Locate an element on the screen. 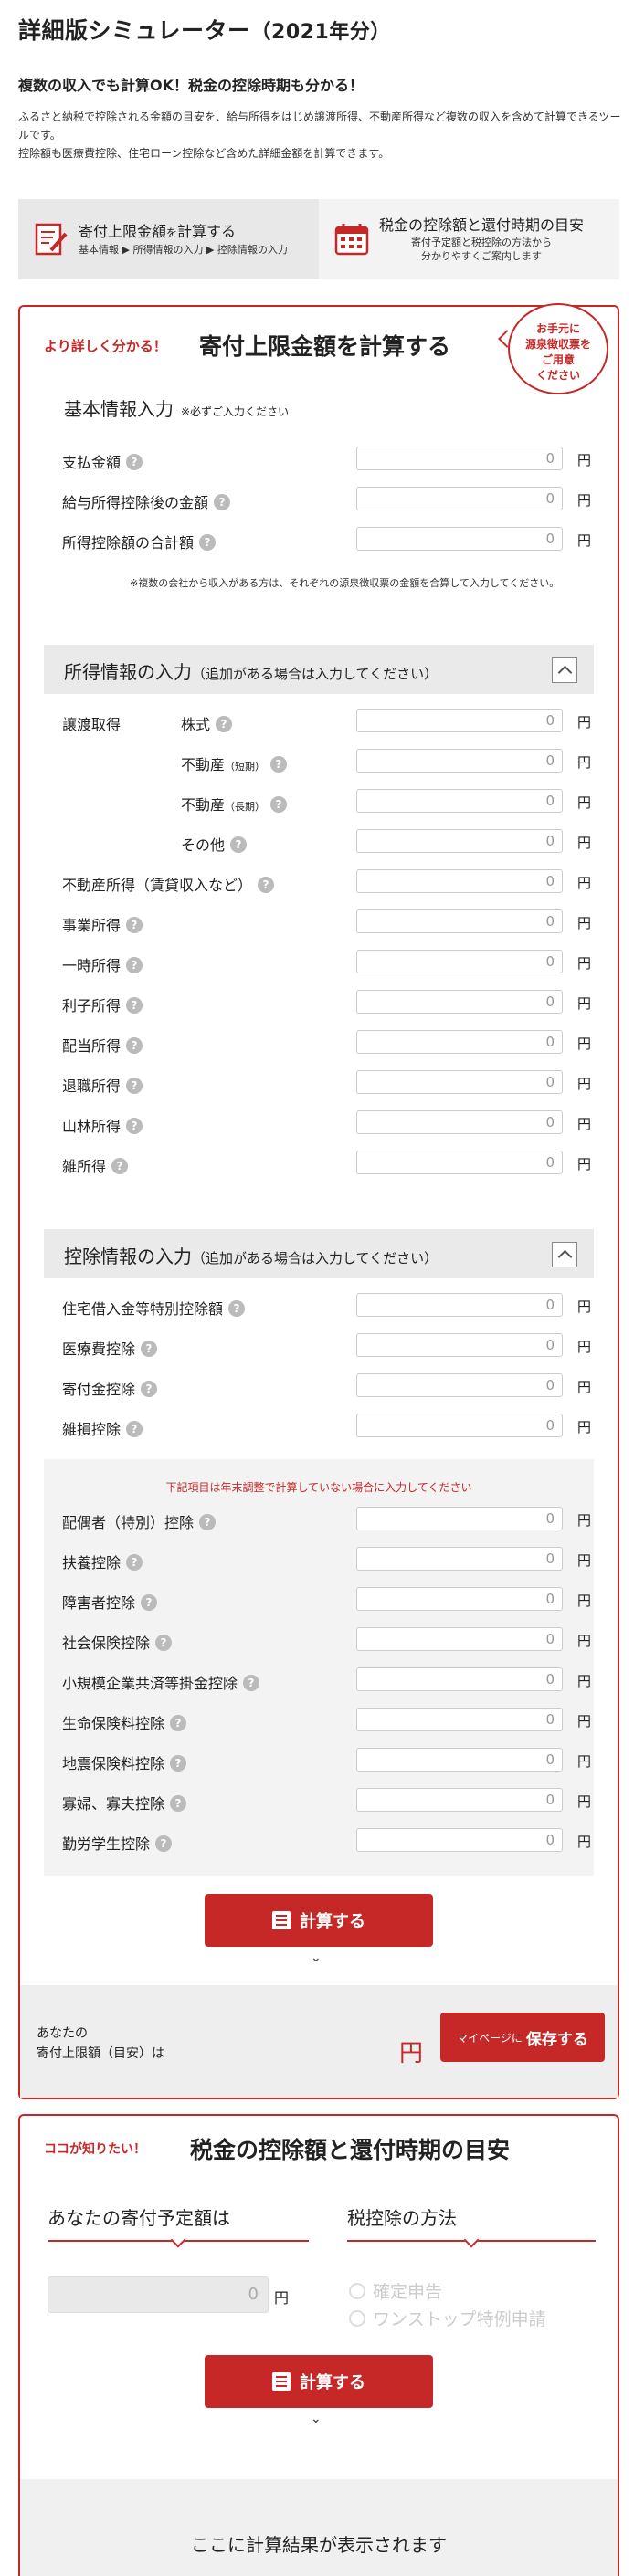  casualty-input: 0 is located at coordinates (460, 1425).